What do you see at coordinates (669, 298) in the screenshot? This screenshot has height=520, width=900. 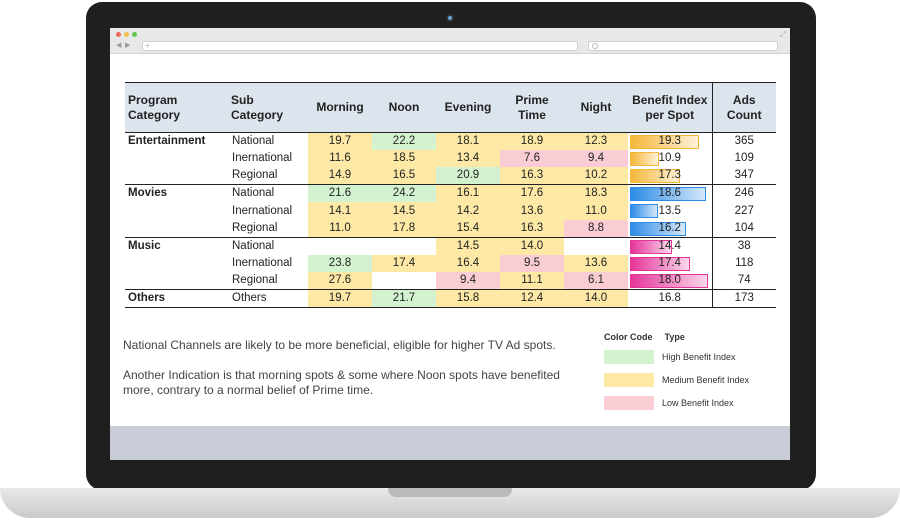 I see `benefit-index-value: 16.8` at bounding box center [669, 298].